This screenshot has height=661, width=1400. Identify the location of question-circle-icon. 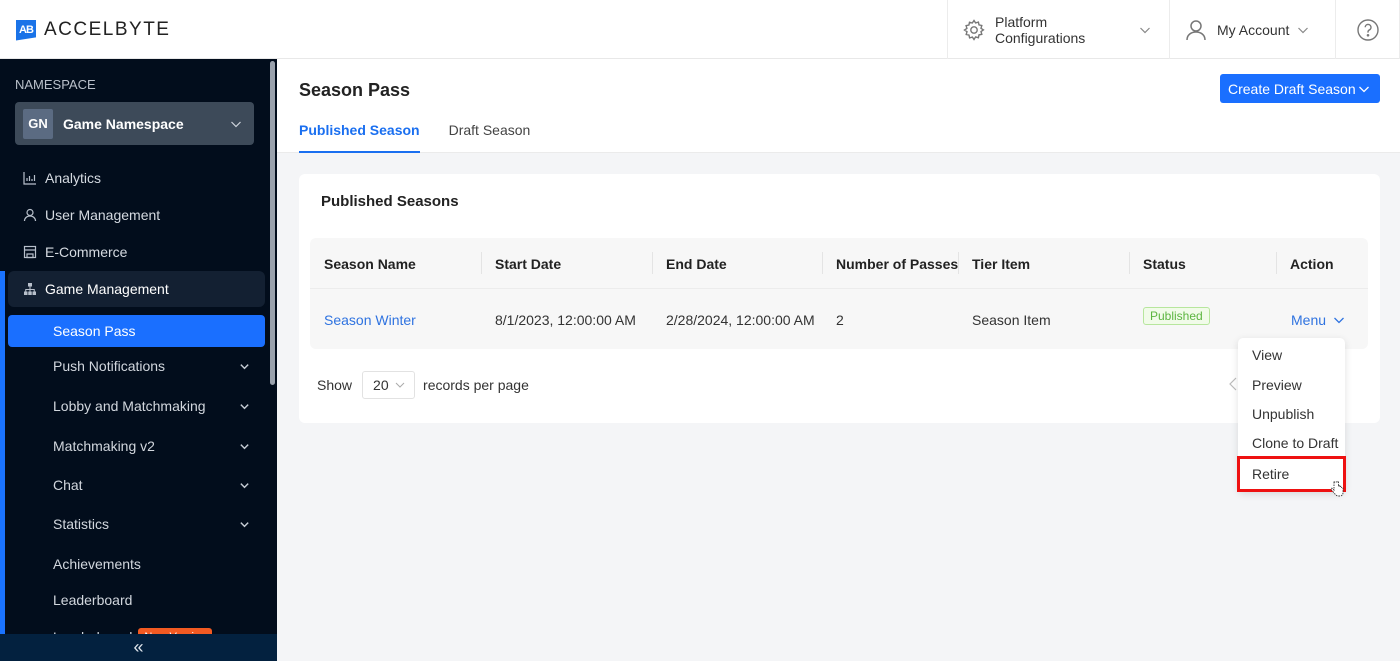
(1368, 30).